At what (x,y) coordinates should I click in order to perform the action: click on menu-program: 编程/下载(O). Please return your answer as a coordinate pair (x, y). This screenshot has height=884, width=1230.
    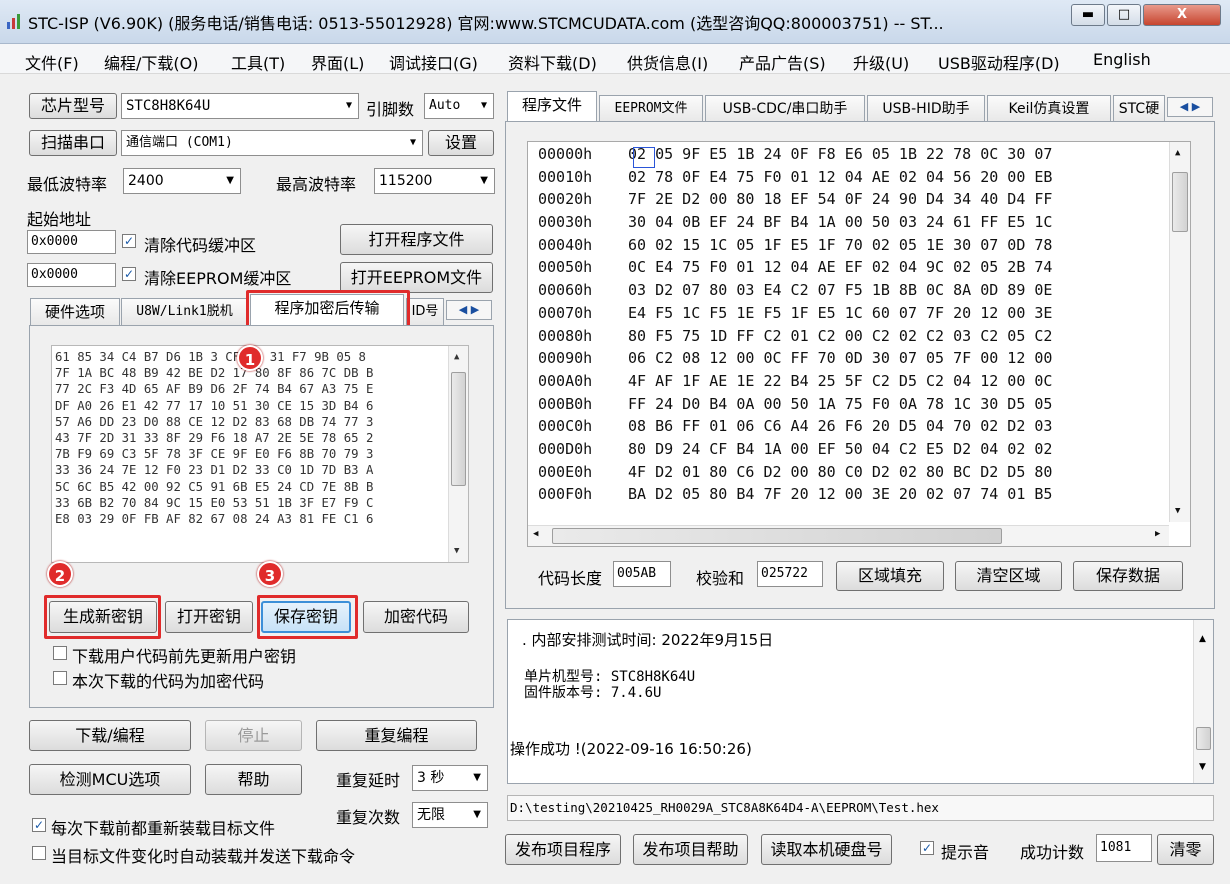
    Looking at the image, I should click on (151, 62).